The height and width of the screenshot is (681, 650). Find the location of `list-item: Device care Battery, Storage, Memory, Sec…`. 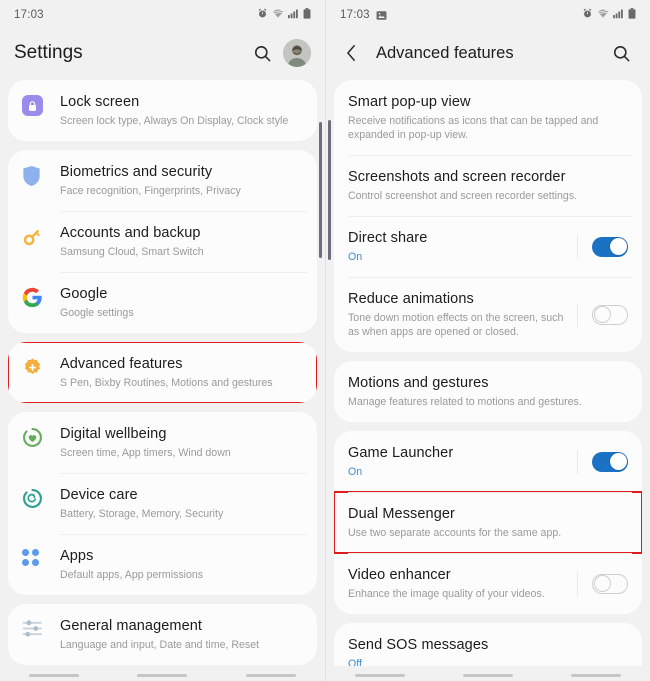

list-item: Device care Battery, Storage, Memory, Sec… is located at coordinates (162, 503).